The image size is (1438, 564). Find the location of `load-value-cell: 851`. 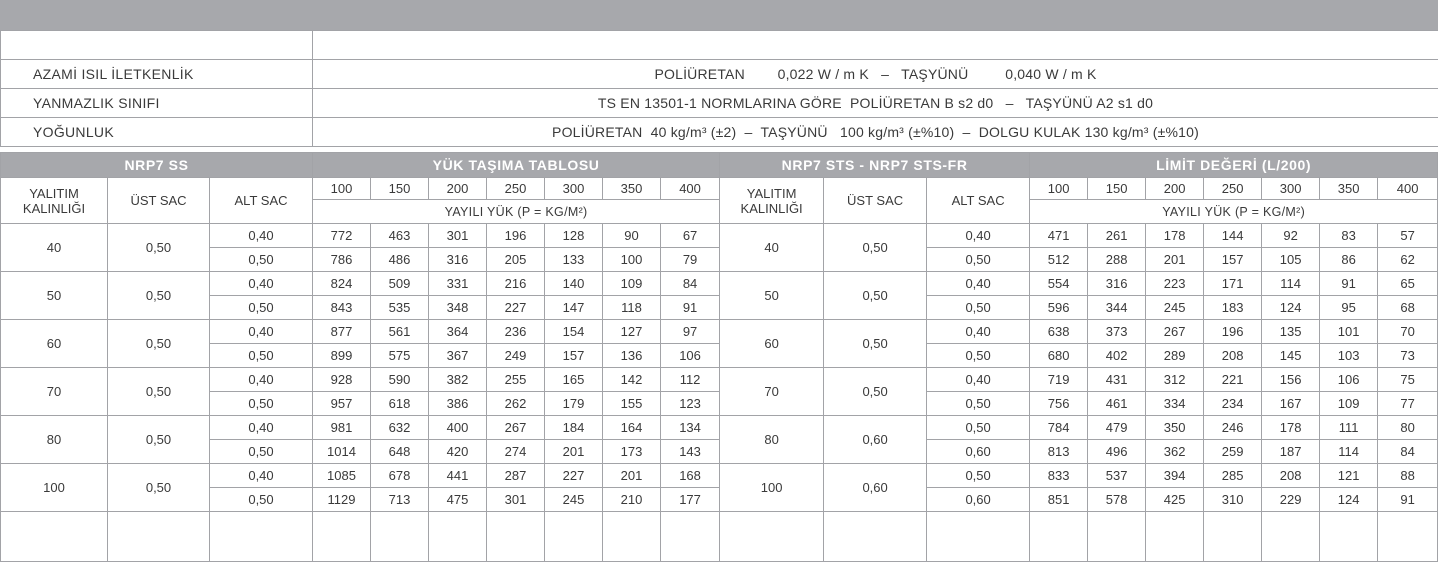

load-value-cell: 851 is located at coordinates (1059, 499).